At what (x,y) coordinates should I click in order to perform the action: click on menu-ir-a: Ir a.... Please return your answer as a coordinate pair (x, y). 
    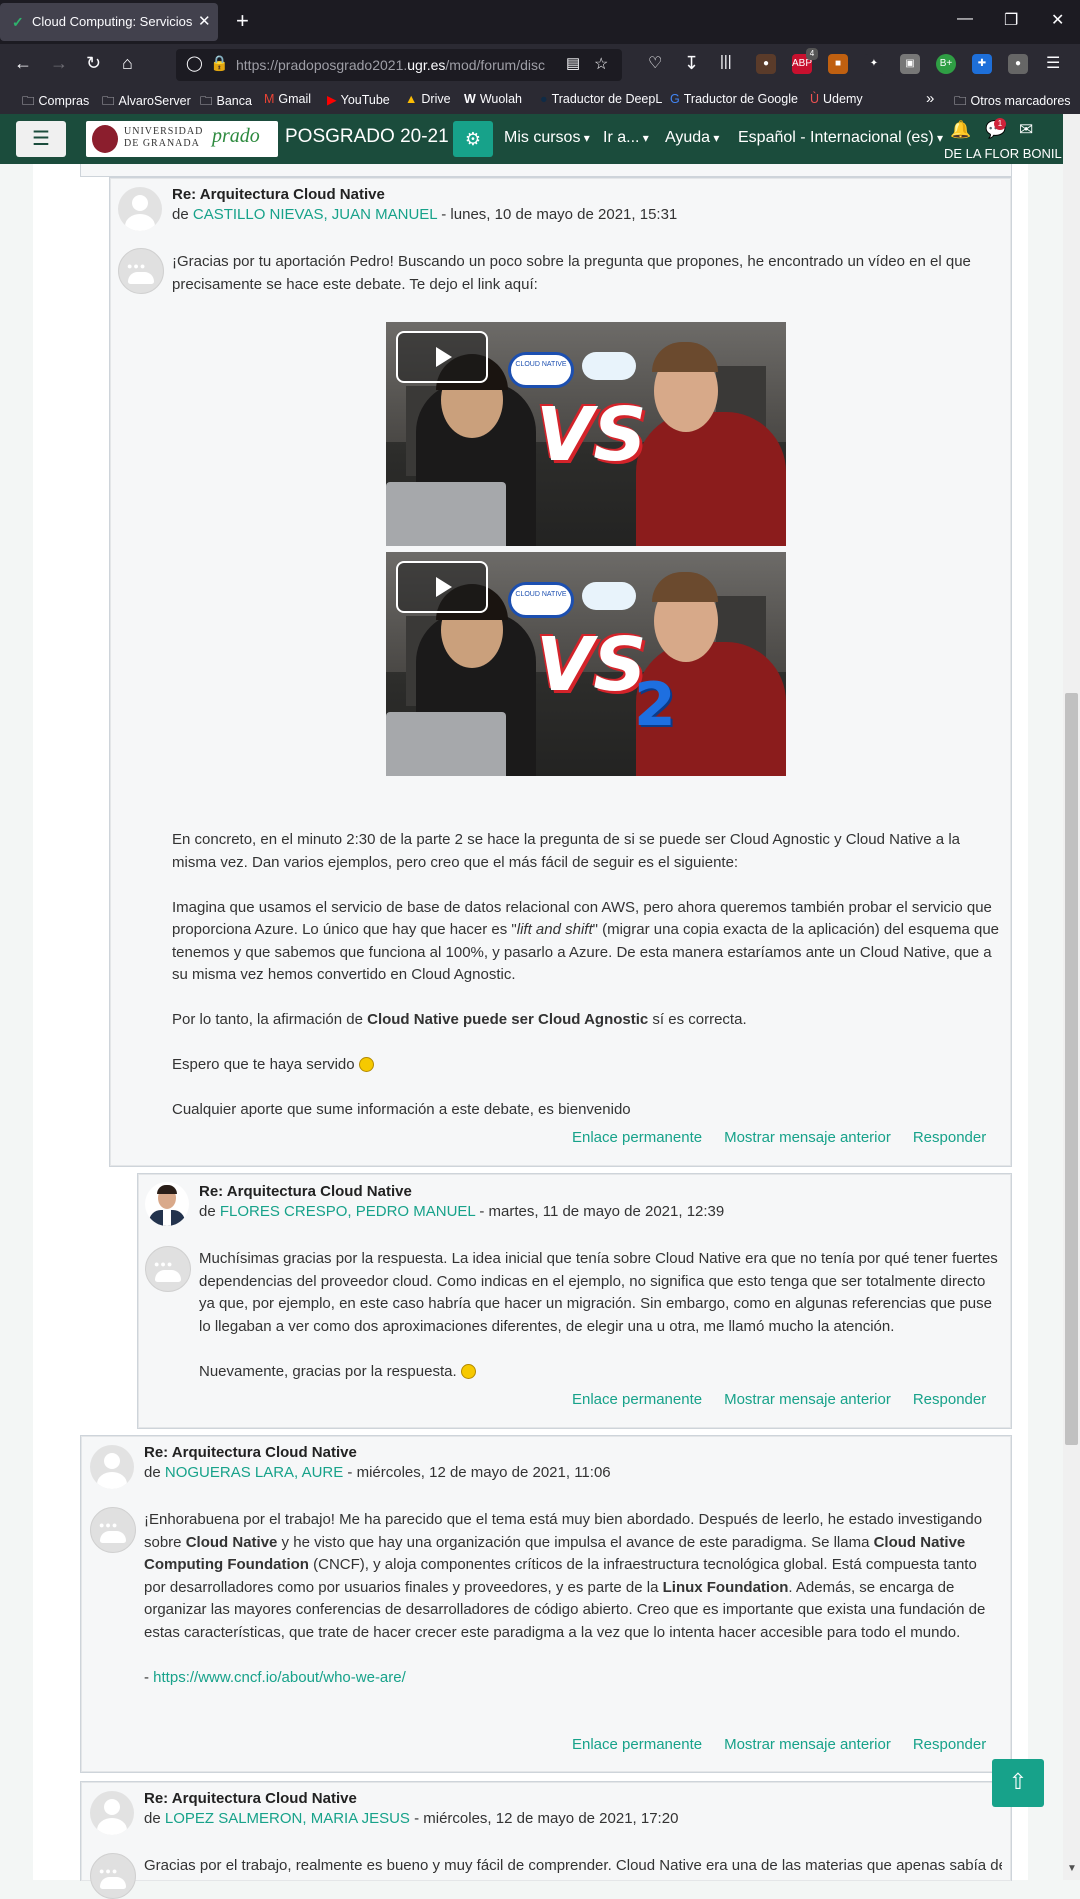
    Looking at the image, I should click on (626, 138).